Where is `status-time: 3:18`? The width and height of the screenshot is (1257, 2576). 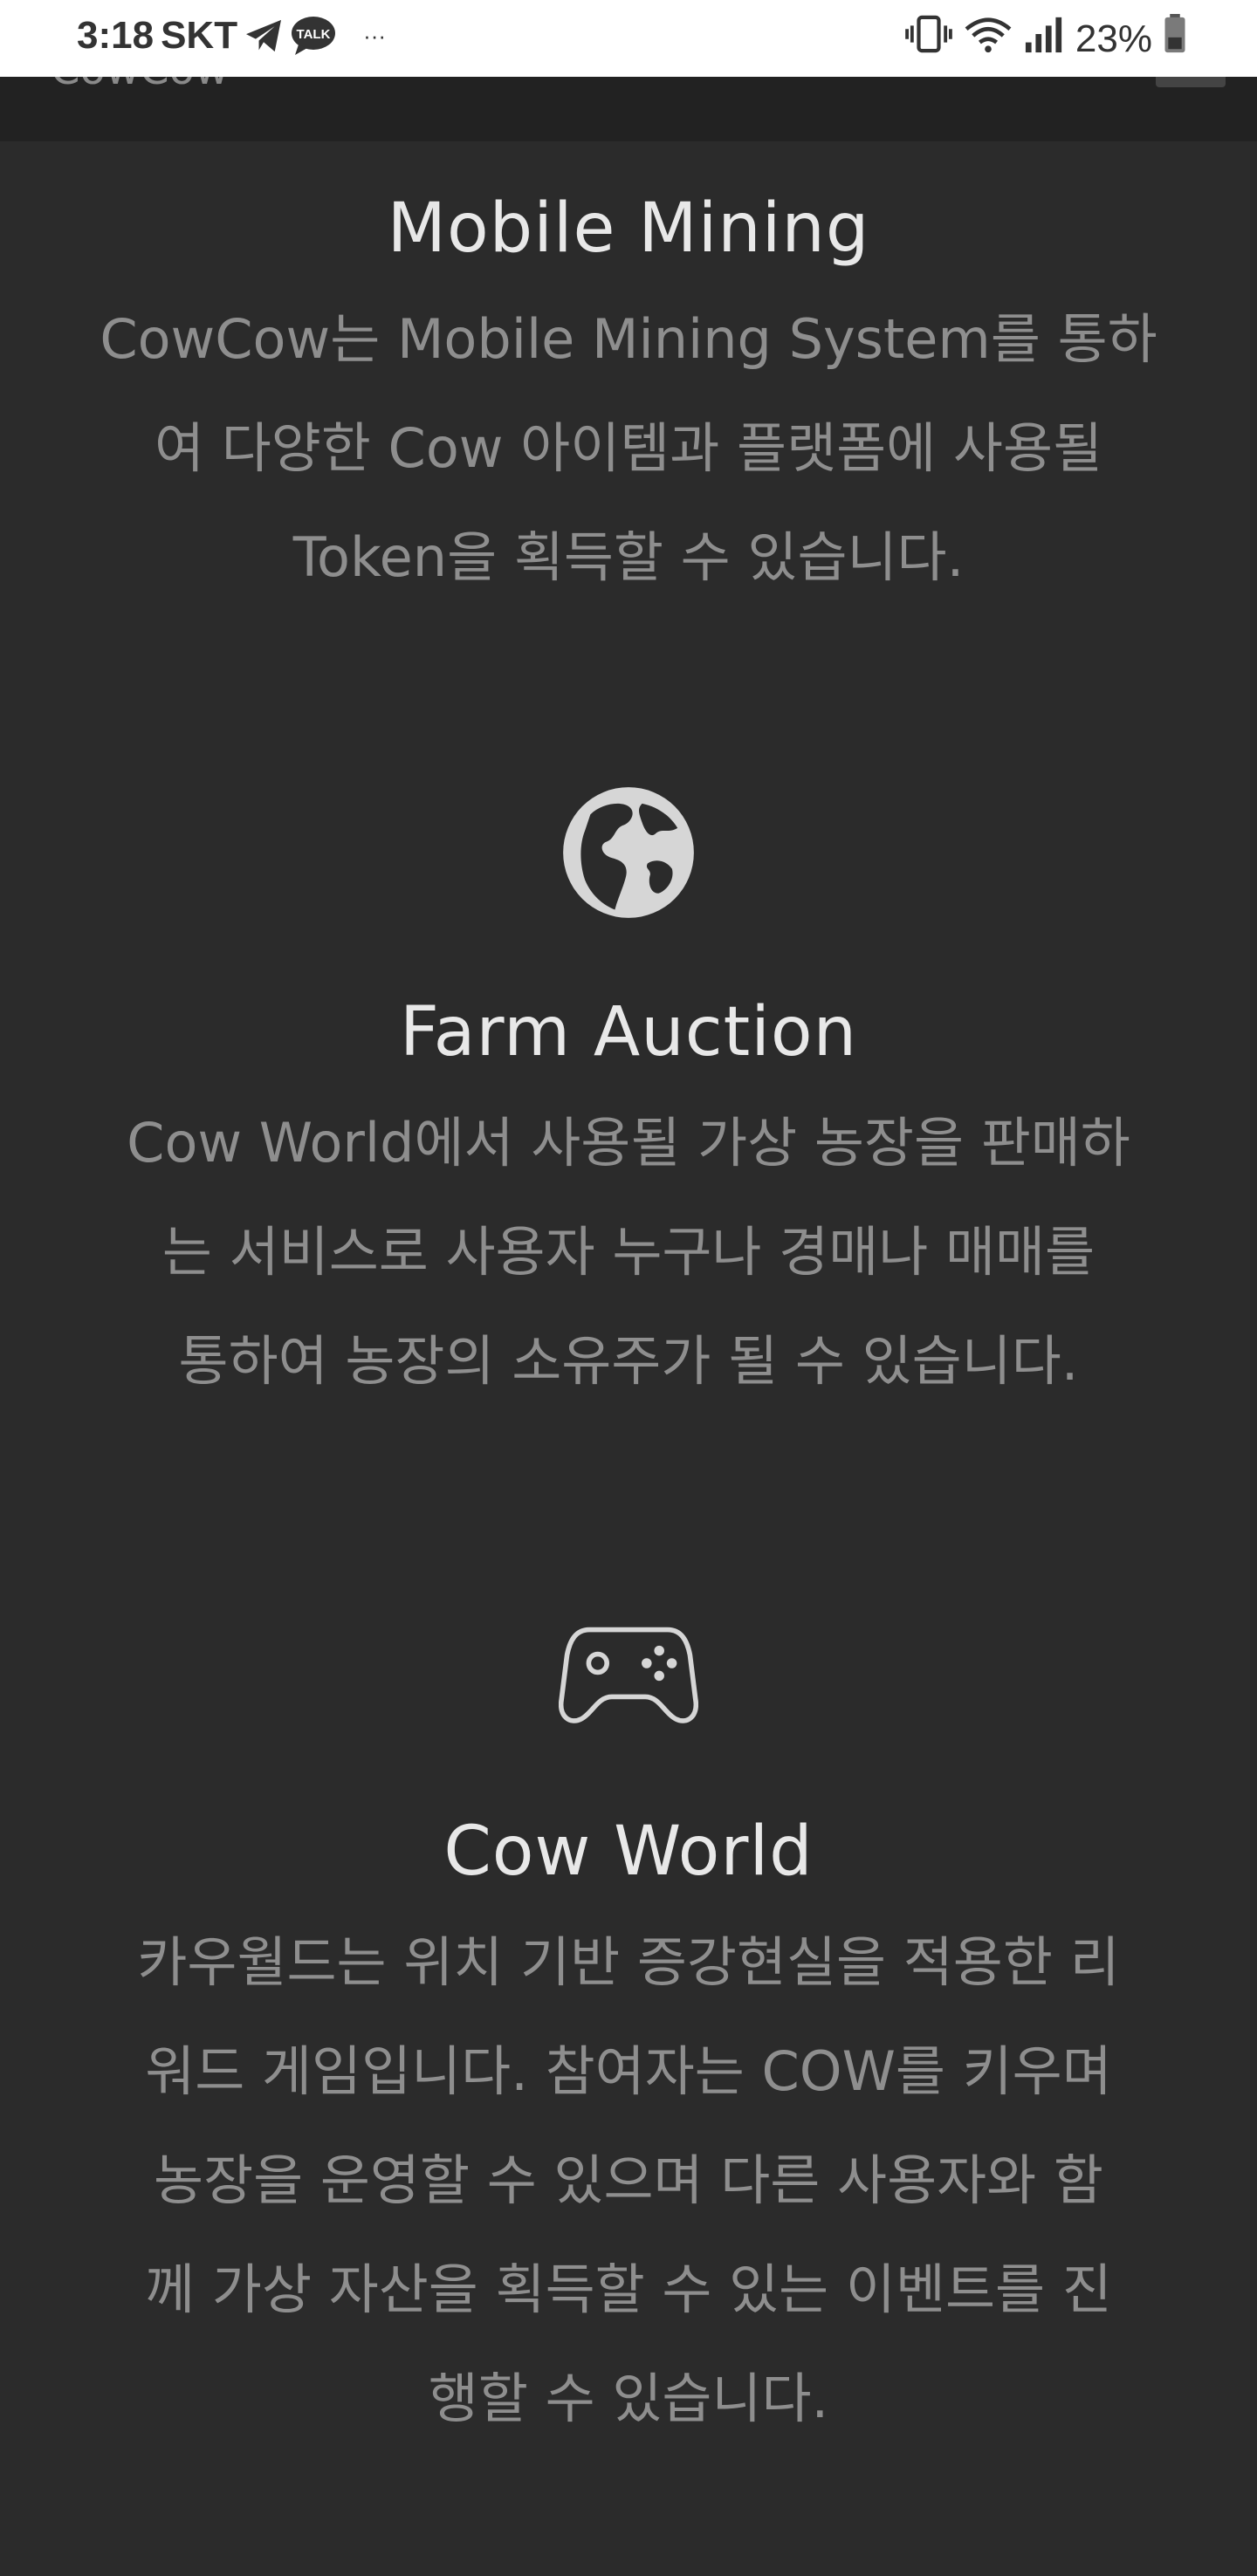
status-time: 3:18 is located at coordinates (116, 35).